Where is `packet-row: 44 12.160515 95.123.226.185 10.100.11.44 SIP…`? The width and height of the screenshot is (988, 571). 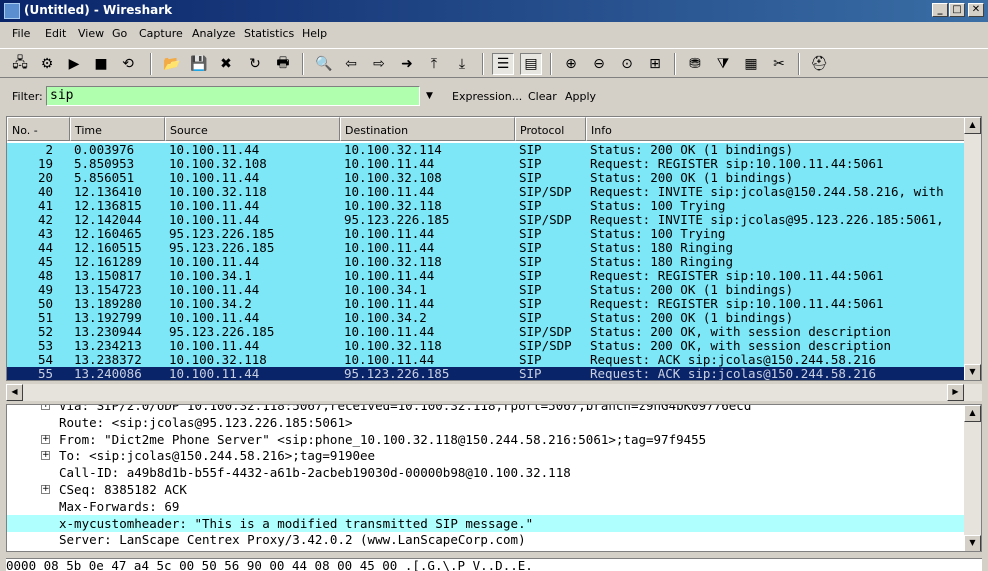
packet-row: 44 12.160515 95.123.226.185 10.100.11.44 SIP… is located at coordinates (486, 248).